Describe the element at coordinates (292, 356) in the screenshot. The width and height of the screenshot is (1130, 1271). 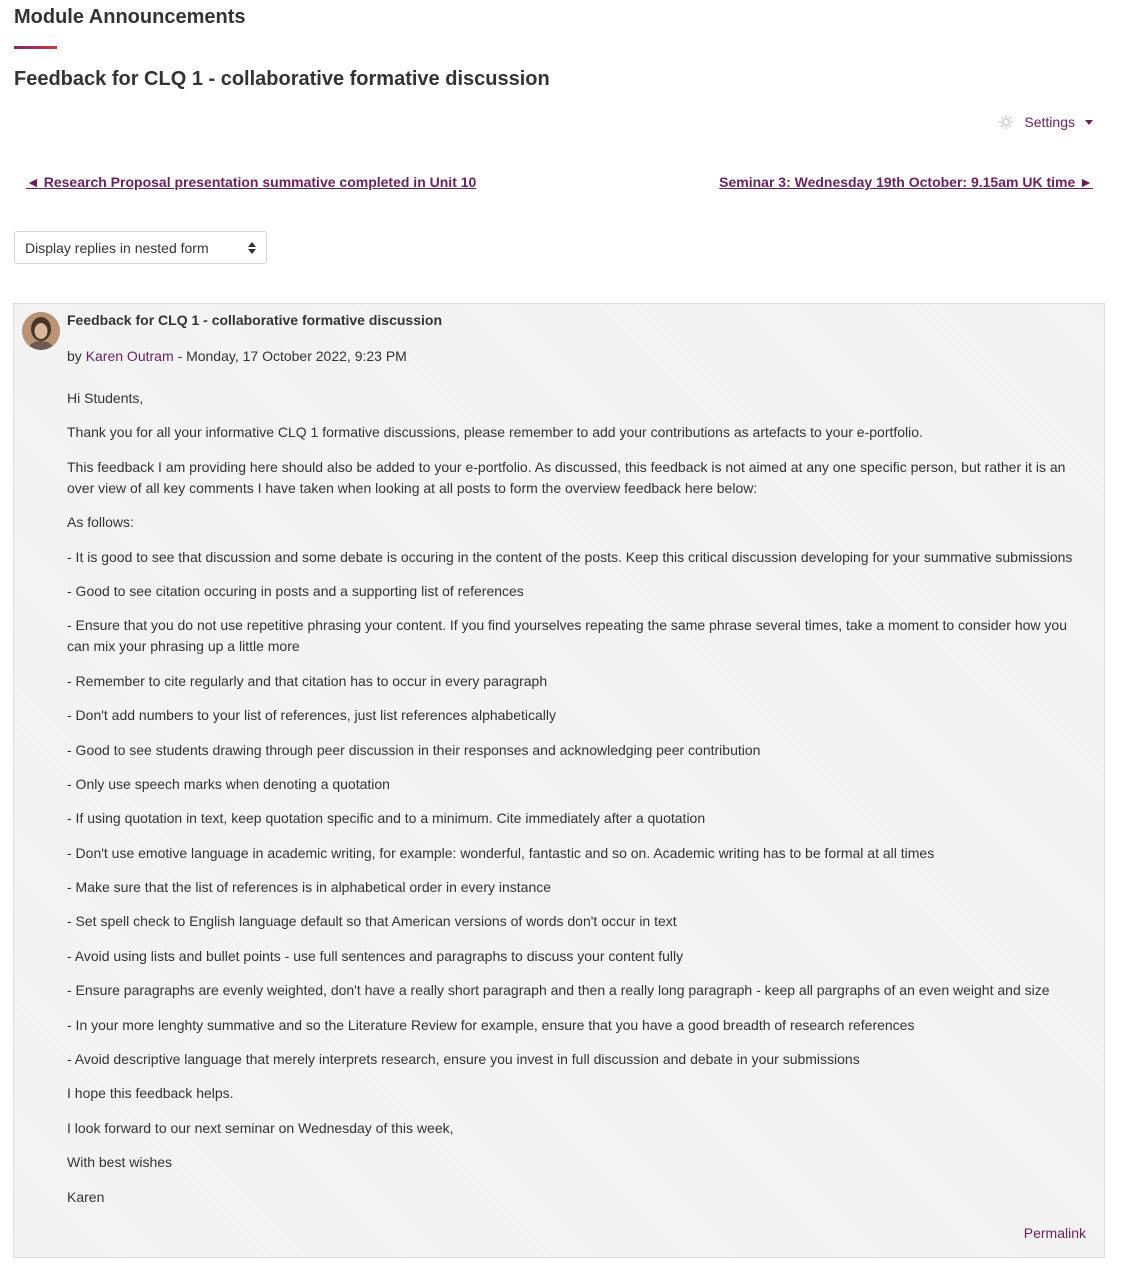
I see `post-date: - Monday, 17 October 2022, 9:23 PM` at that location.